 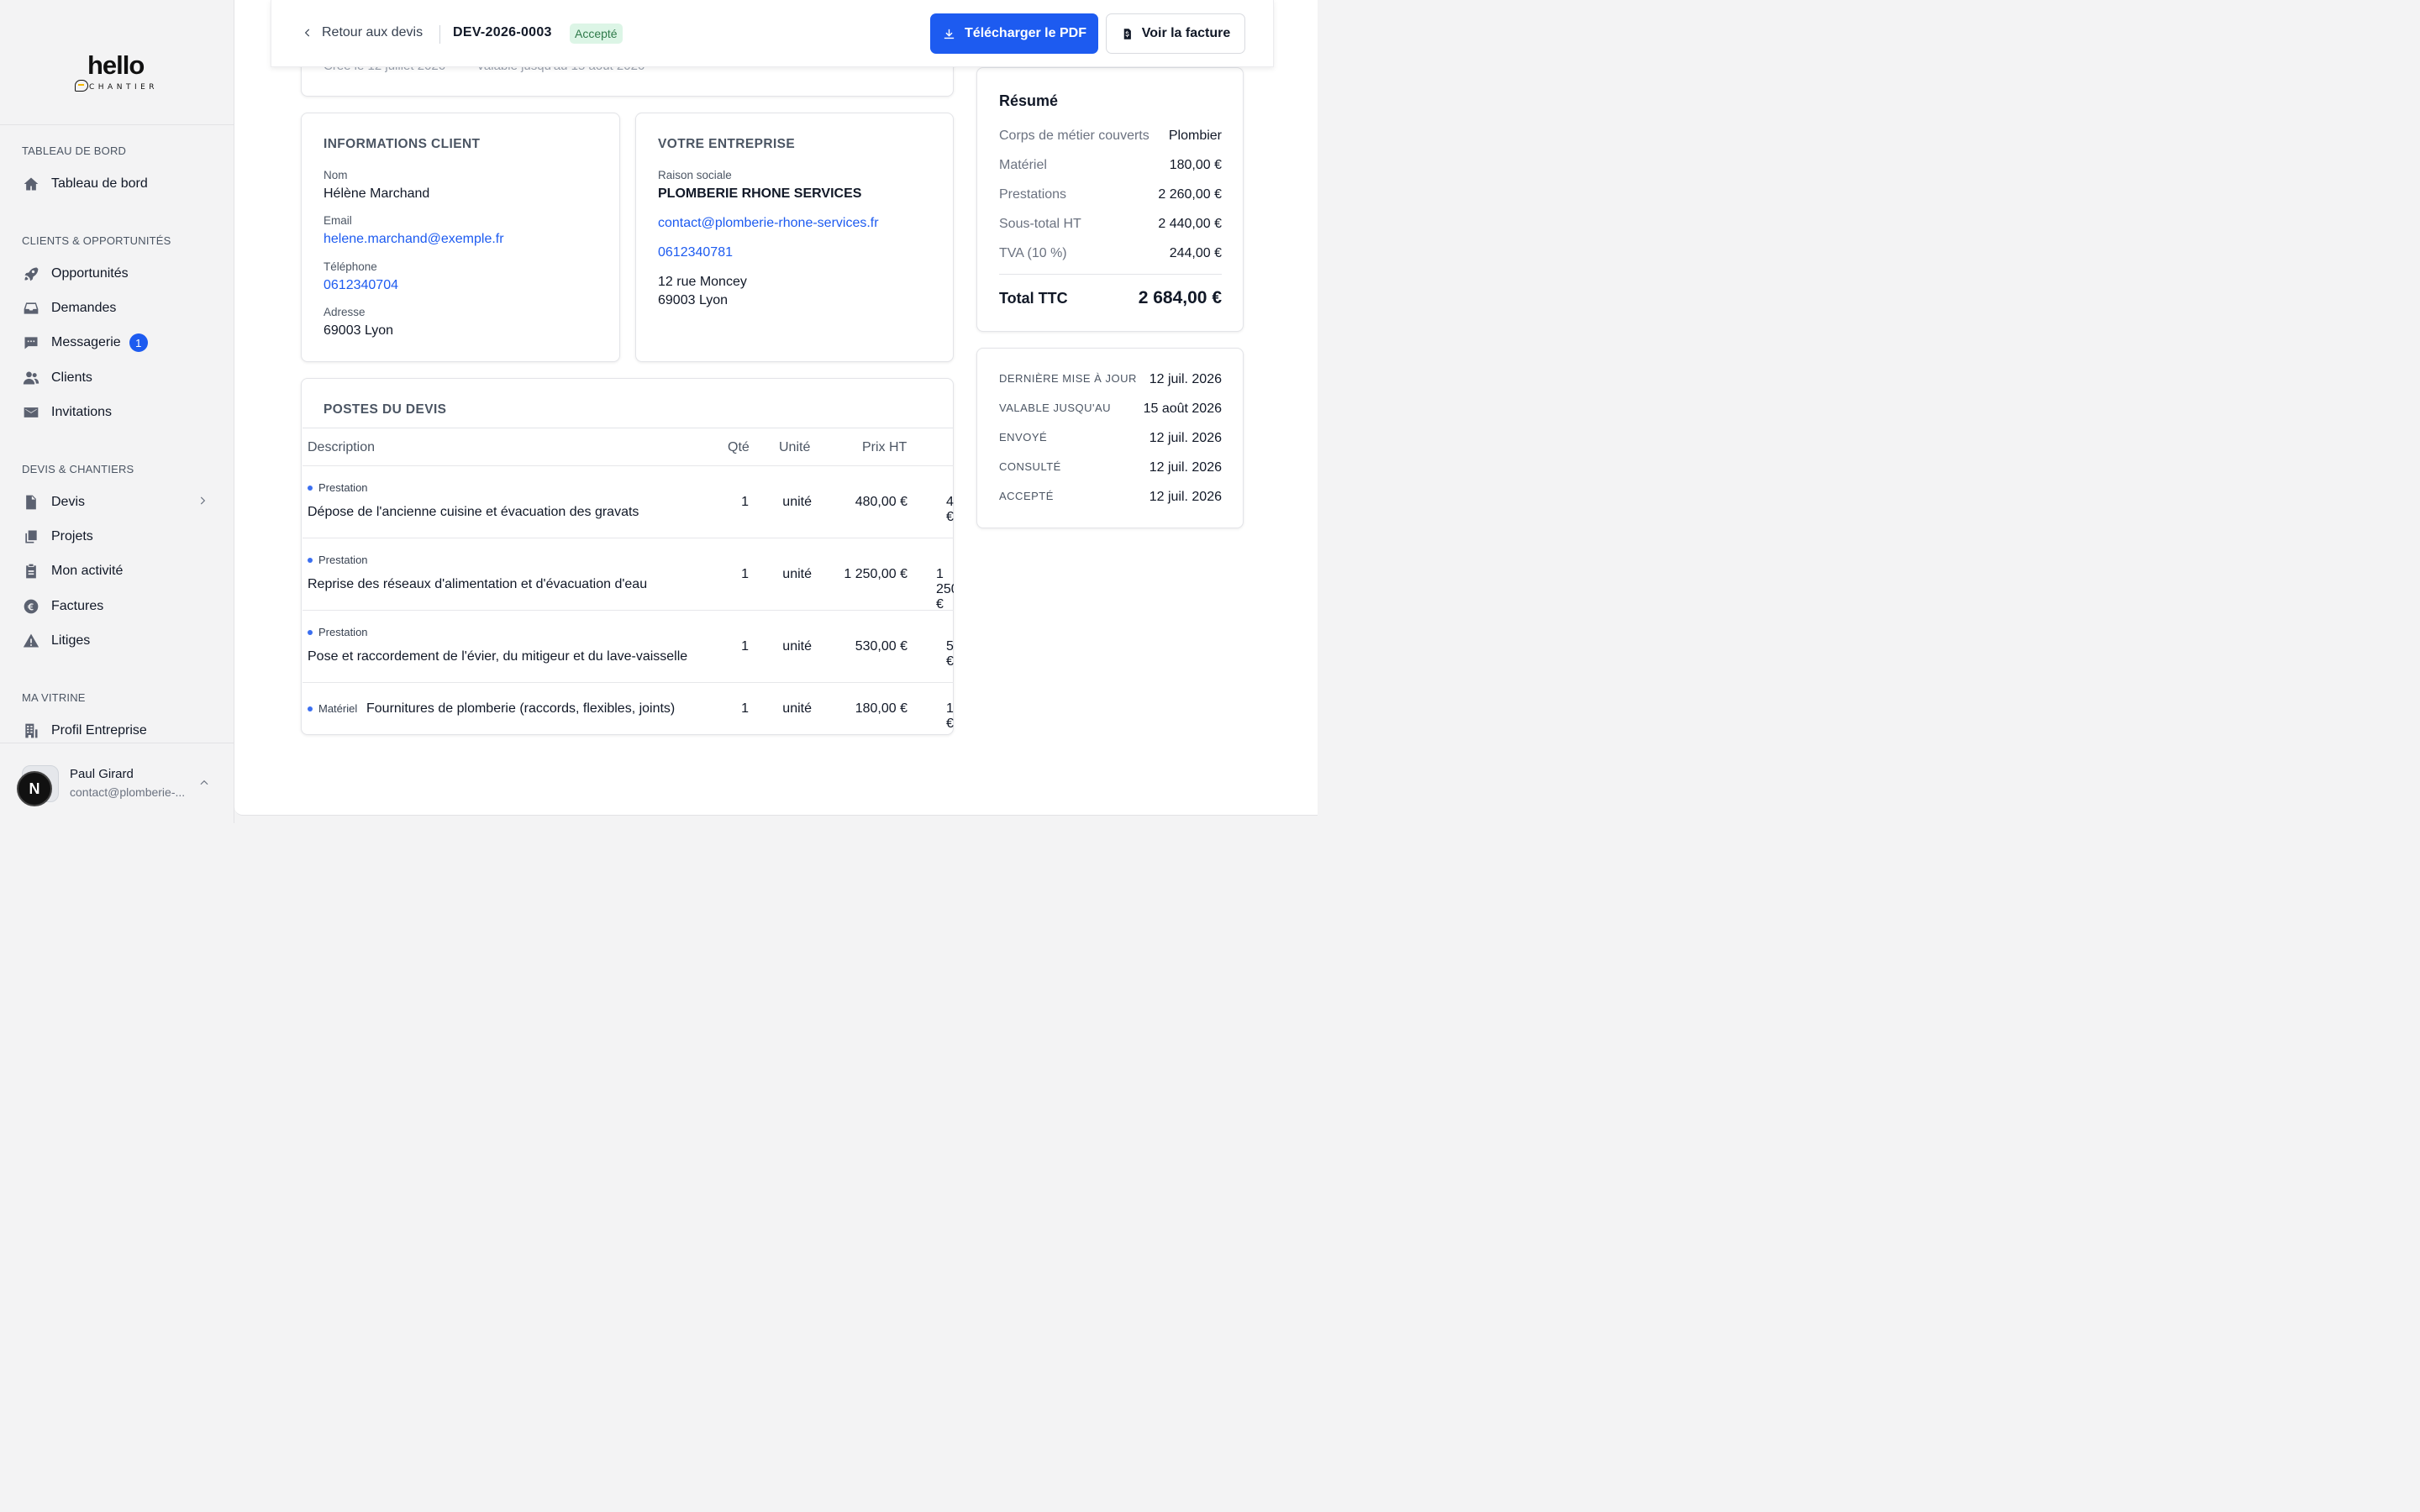 What do you see at coordinates (885, 447) in the screenshot?
I see `col-price: Prix HT` at bounding box center [885, 447].